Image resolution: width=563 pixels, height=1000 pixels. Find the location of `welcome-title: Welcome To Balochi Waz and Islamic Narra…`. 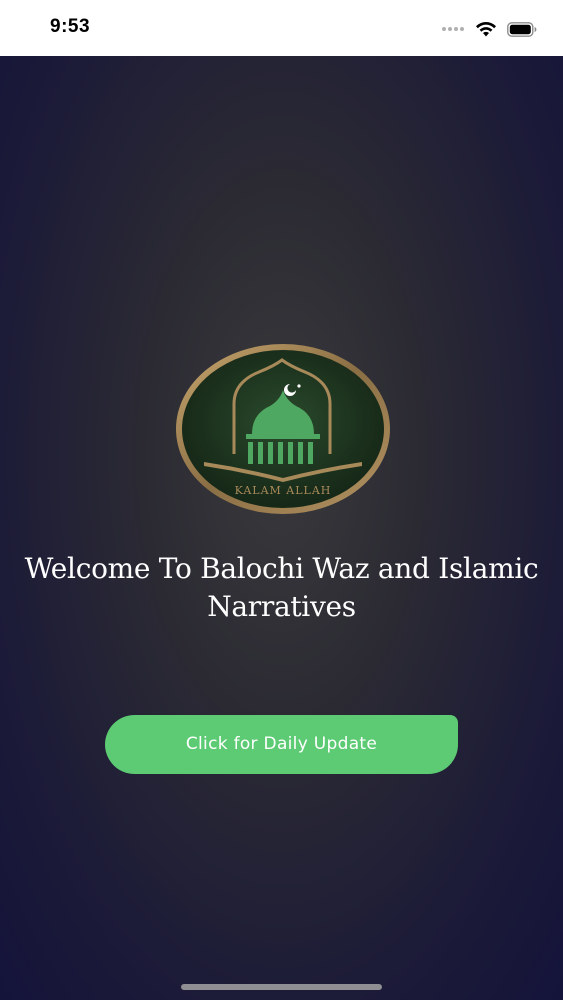

welcome-title: Welcome To Balochi Waz and Islamic Narra… is located at coordinates (281, 587).